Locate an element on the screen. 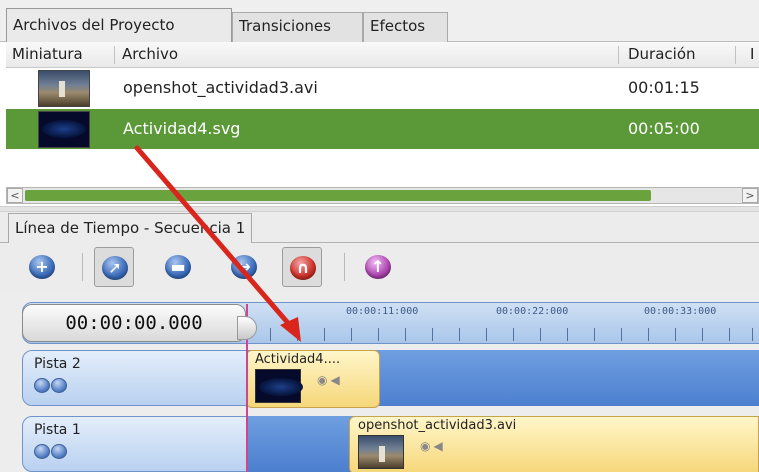 Image resolution: width=759 pixels, height=472 pixels. marker-icon: ↑ is located at coordinates (378, 267).